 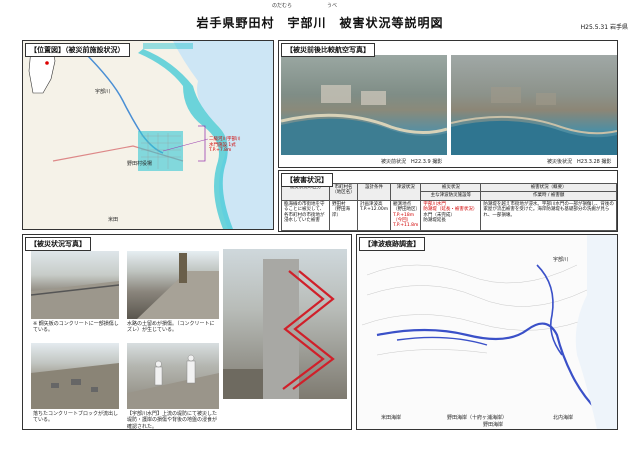 I want to click on td-category: 臨海線の市街地を守ることに被災して、各市町村の市街地が浸水していた被害, so click(x=305, y=215).